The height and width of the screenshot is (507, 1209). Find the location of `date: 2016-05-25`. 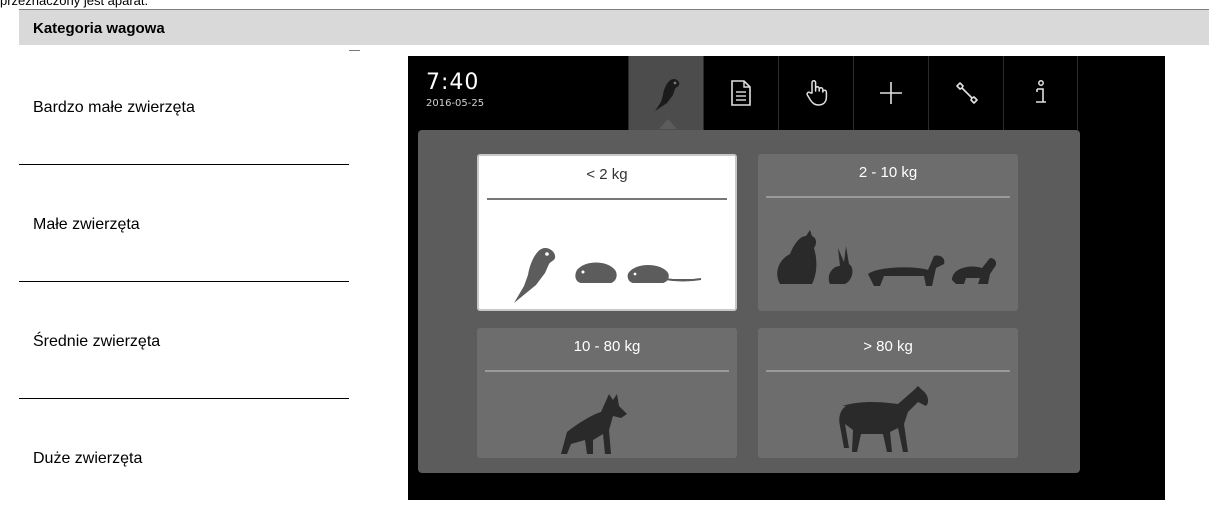

date: 2016-05-25 is located at coordinates (455, 103).